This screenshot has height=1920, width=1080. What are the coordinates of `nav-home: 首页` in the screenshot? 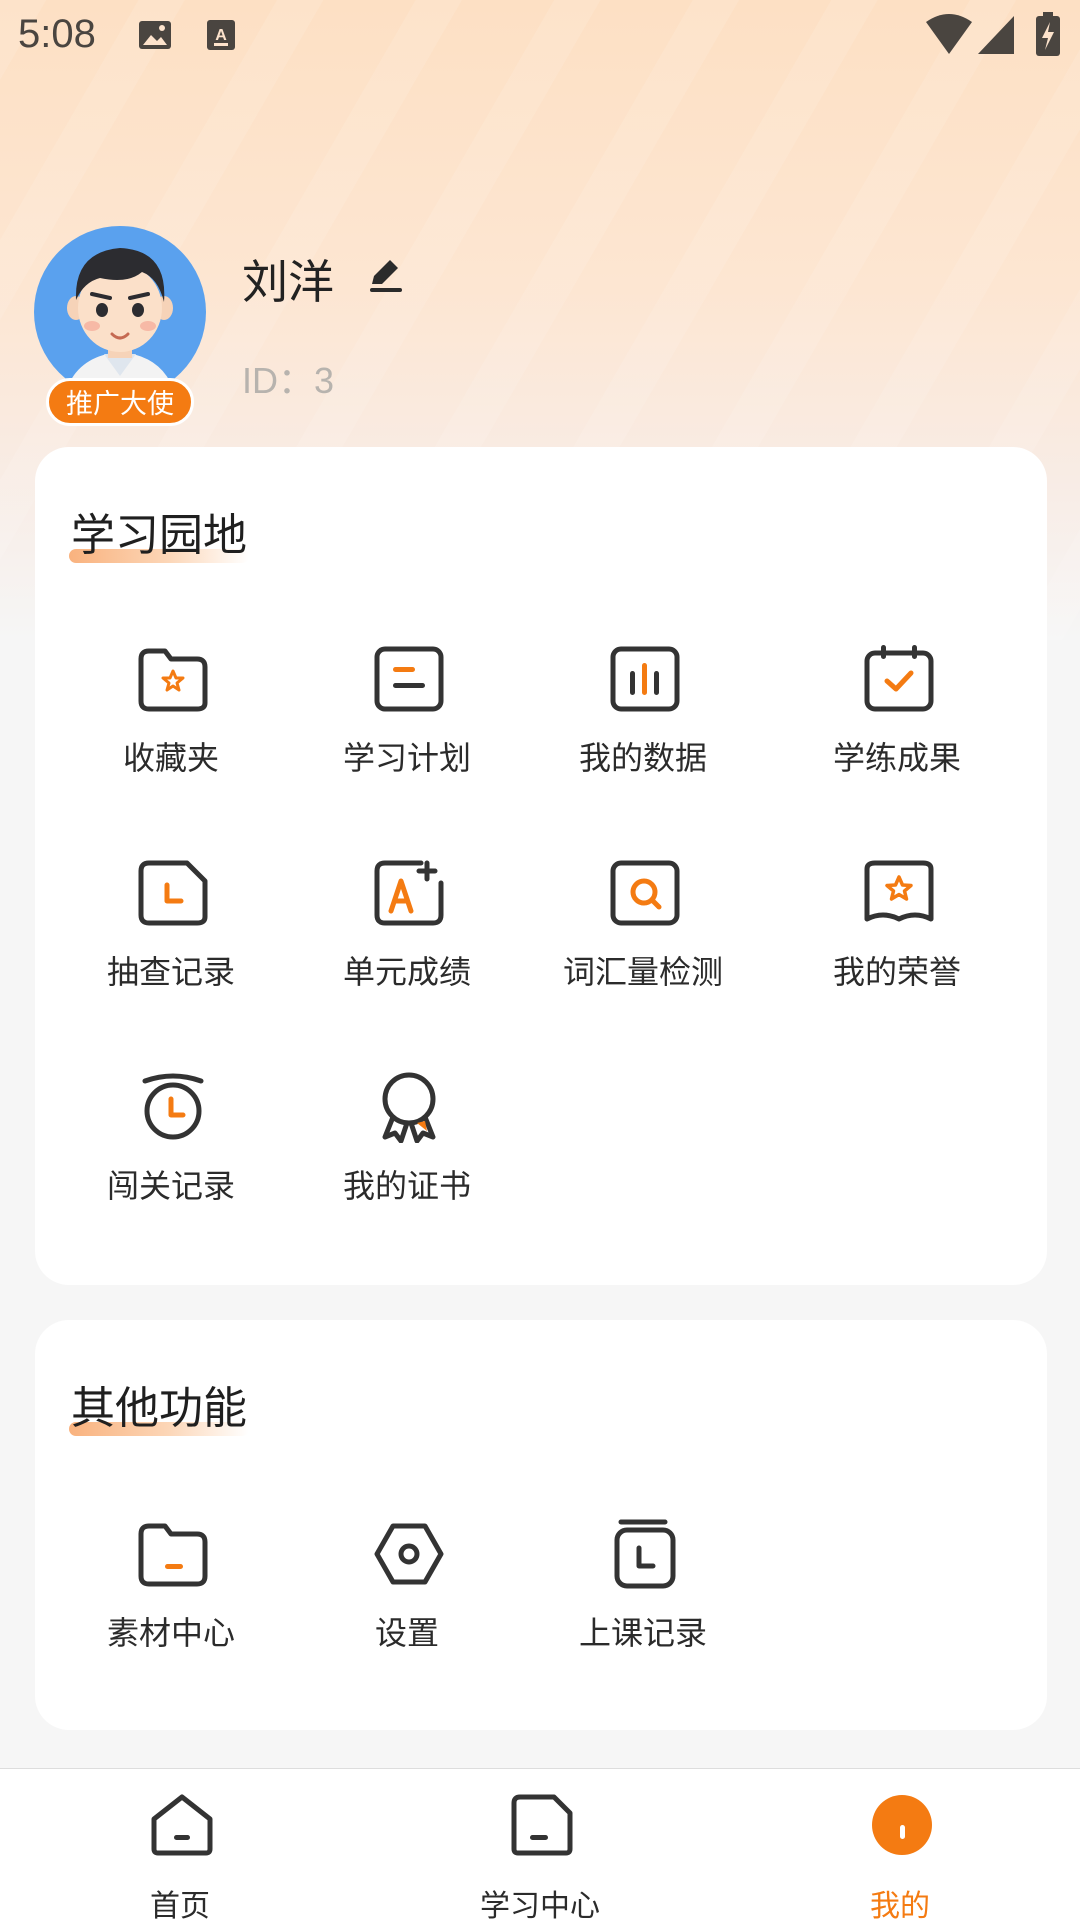 It's located at (180, 1844).